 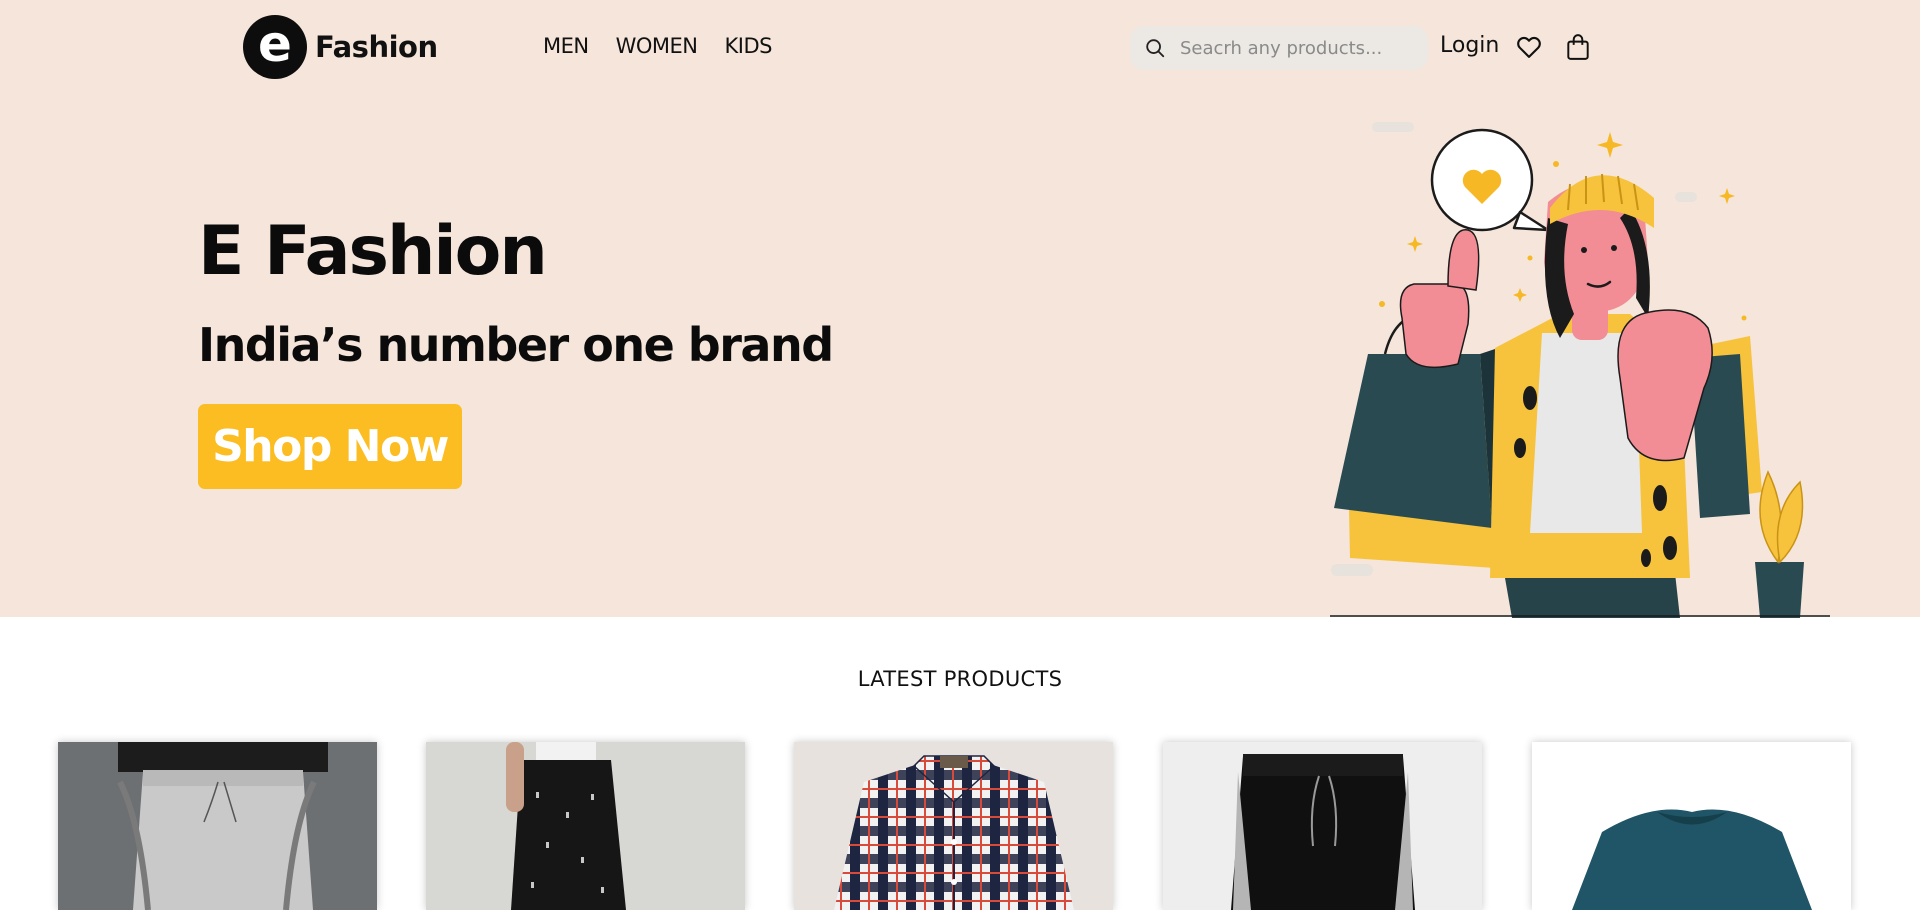 I want to click on logo-mark: e, so click(x=275, y=47).